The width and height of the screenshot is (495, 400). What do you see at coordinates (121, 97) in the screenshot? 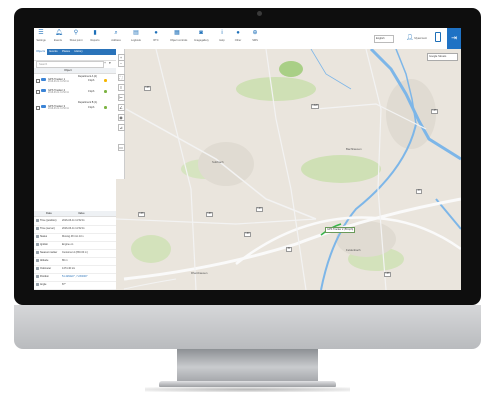
I see `ruler-icon: ⊢` at bounding box center [121, 97].